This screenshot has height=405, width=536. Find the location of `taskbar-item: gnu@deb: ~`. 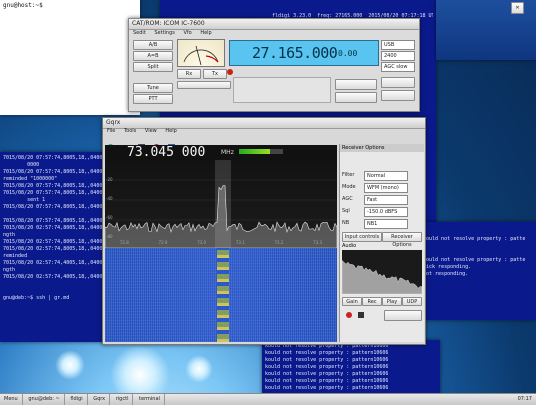

taskbar-item: gnu@deb: ~ is located at coordinates (44, 399).